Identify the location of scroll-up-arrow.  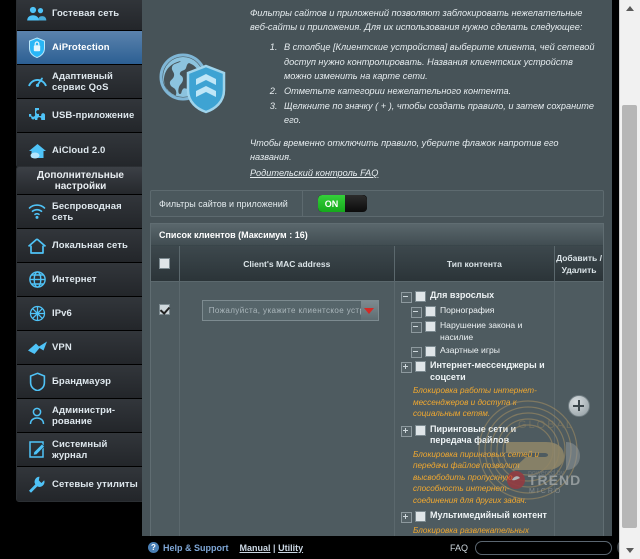
(630, 8).